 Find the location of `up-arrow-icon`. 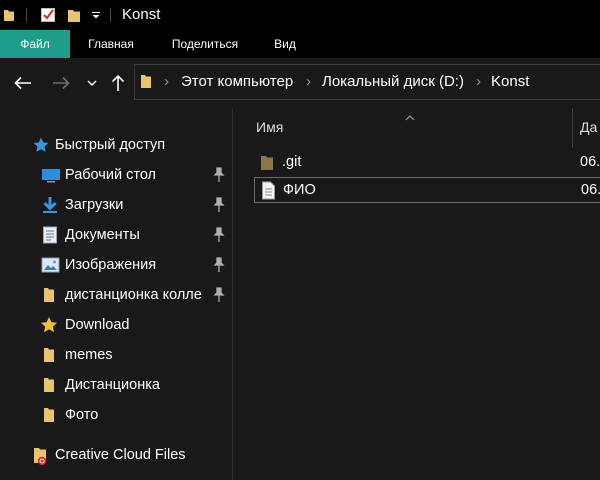

up-arrow-icon is located at coordinates (118, 83).